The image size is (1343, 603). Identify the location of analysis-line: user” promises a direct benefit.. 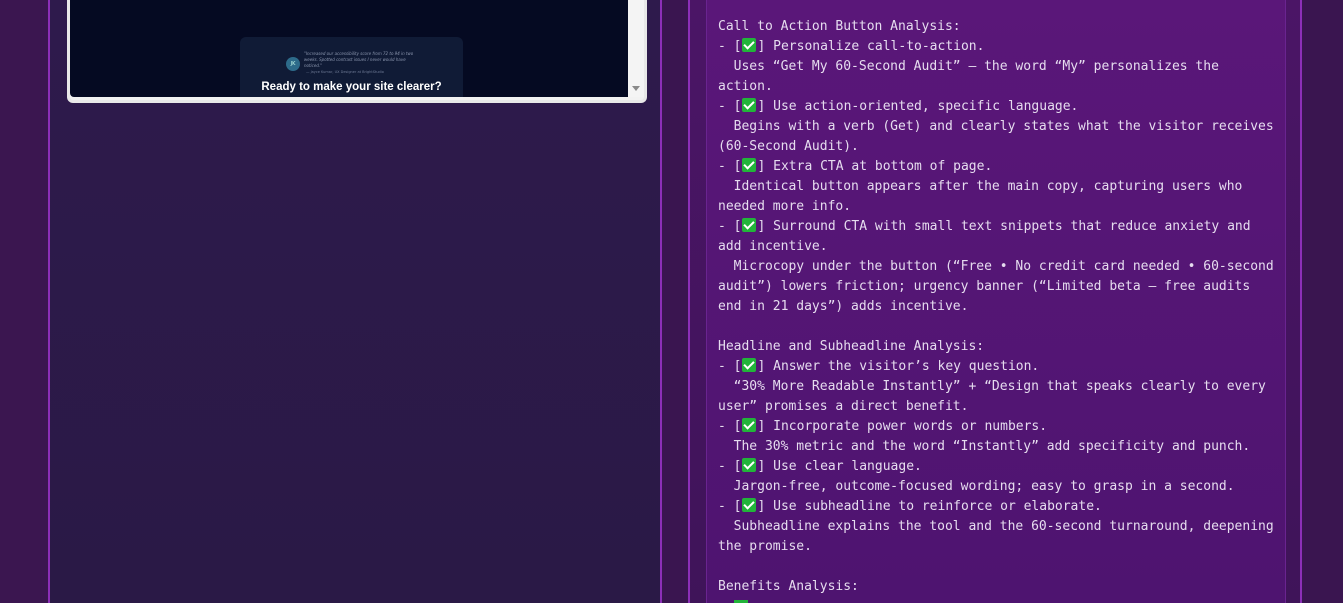
(843, 406).